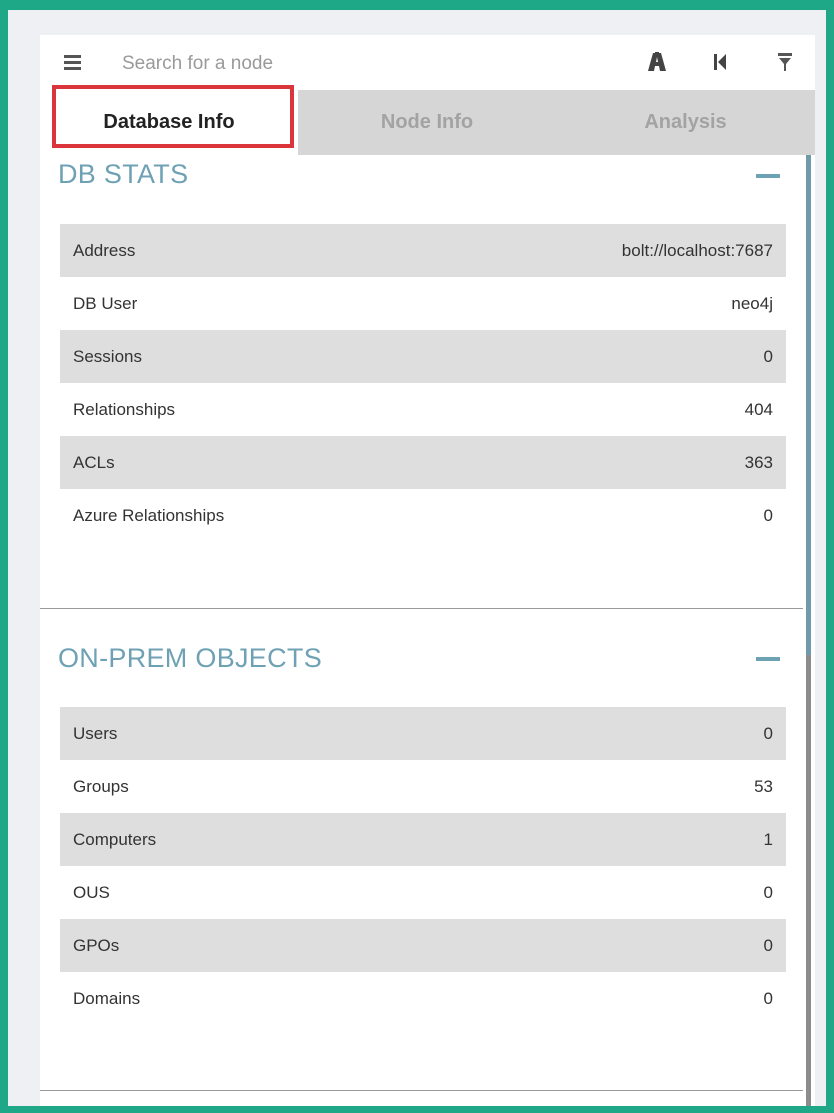 Image resolution: width=834 pixels, height=1113 pixels. What do you see at coordinates (190, 658) in the screenshot?
I see `section-title-on-prem-objects: ON-PREM OBJECTS` at bounding box center [190, 658].